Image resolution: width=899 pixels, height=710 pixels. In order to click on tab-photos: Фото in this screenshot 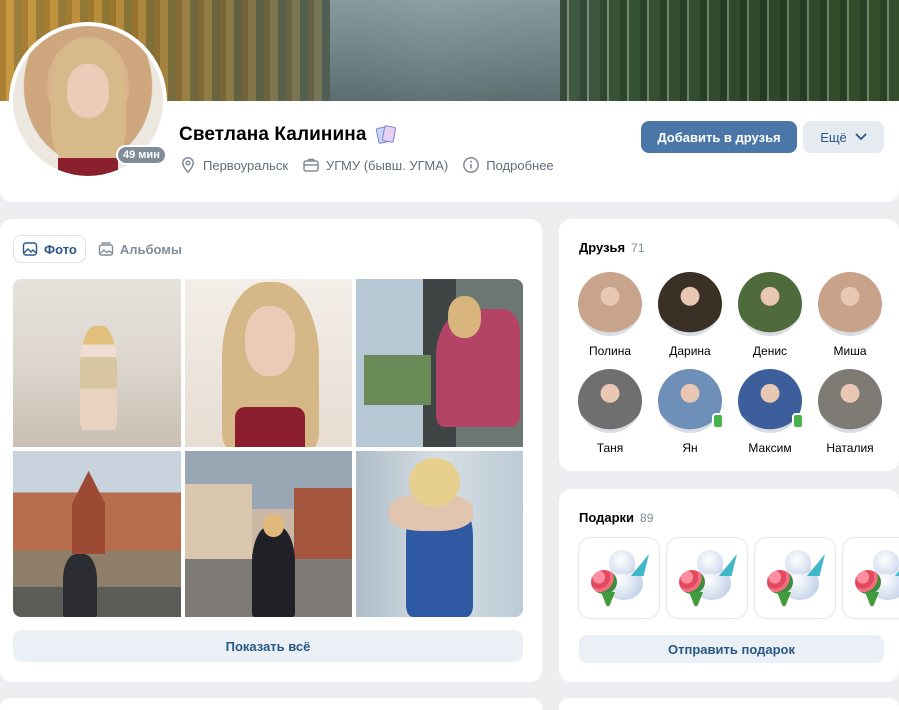, I will do `click(49, 249)`.